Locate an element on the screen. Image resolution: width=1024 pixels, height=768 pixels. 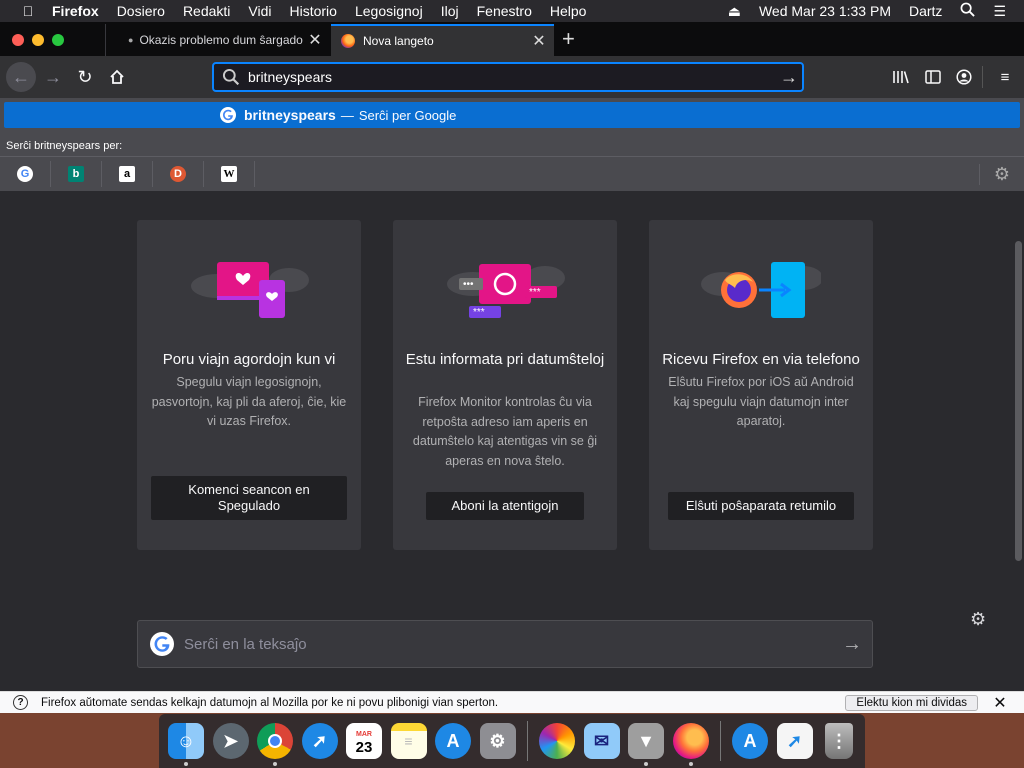
dock-app-store: A is located at coordinates (453, 741).